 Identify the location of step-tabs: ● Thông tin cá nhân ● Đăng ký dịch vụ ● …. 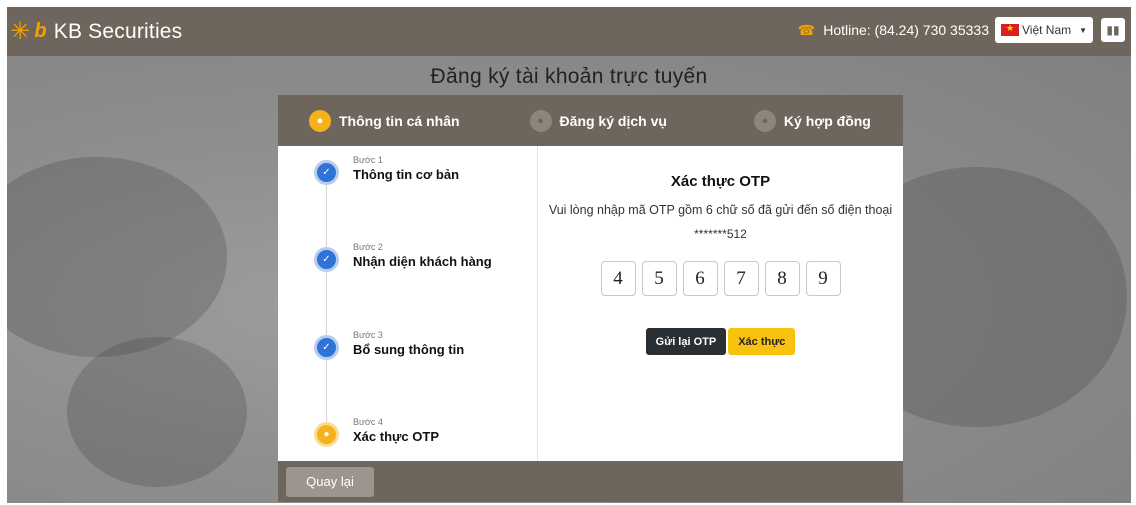
(590, 120).